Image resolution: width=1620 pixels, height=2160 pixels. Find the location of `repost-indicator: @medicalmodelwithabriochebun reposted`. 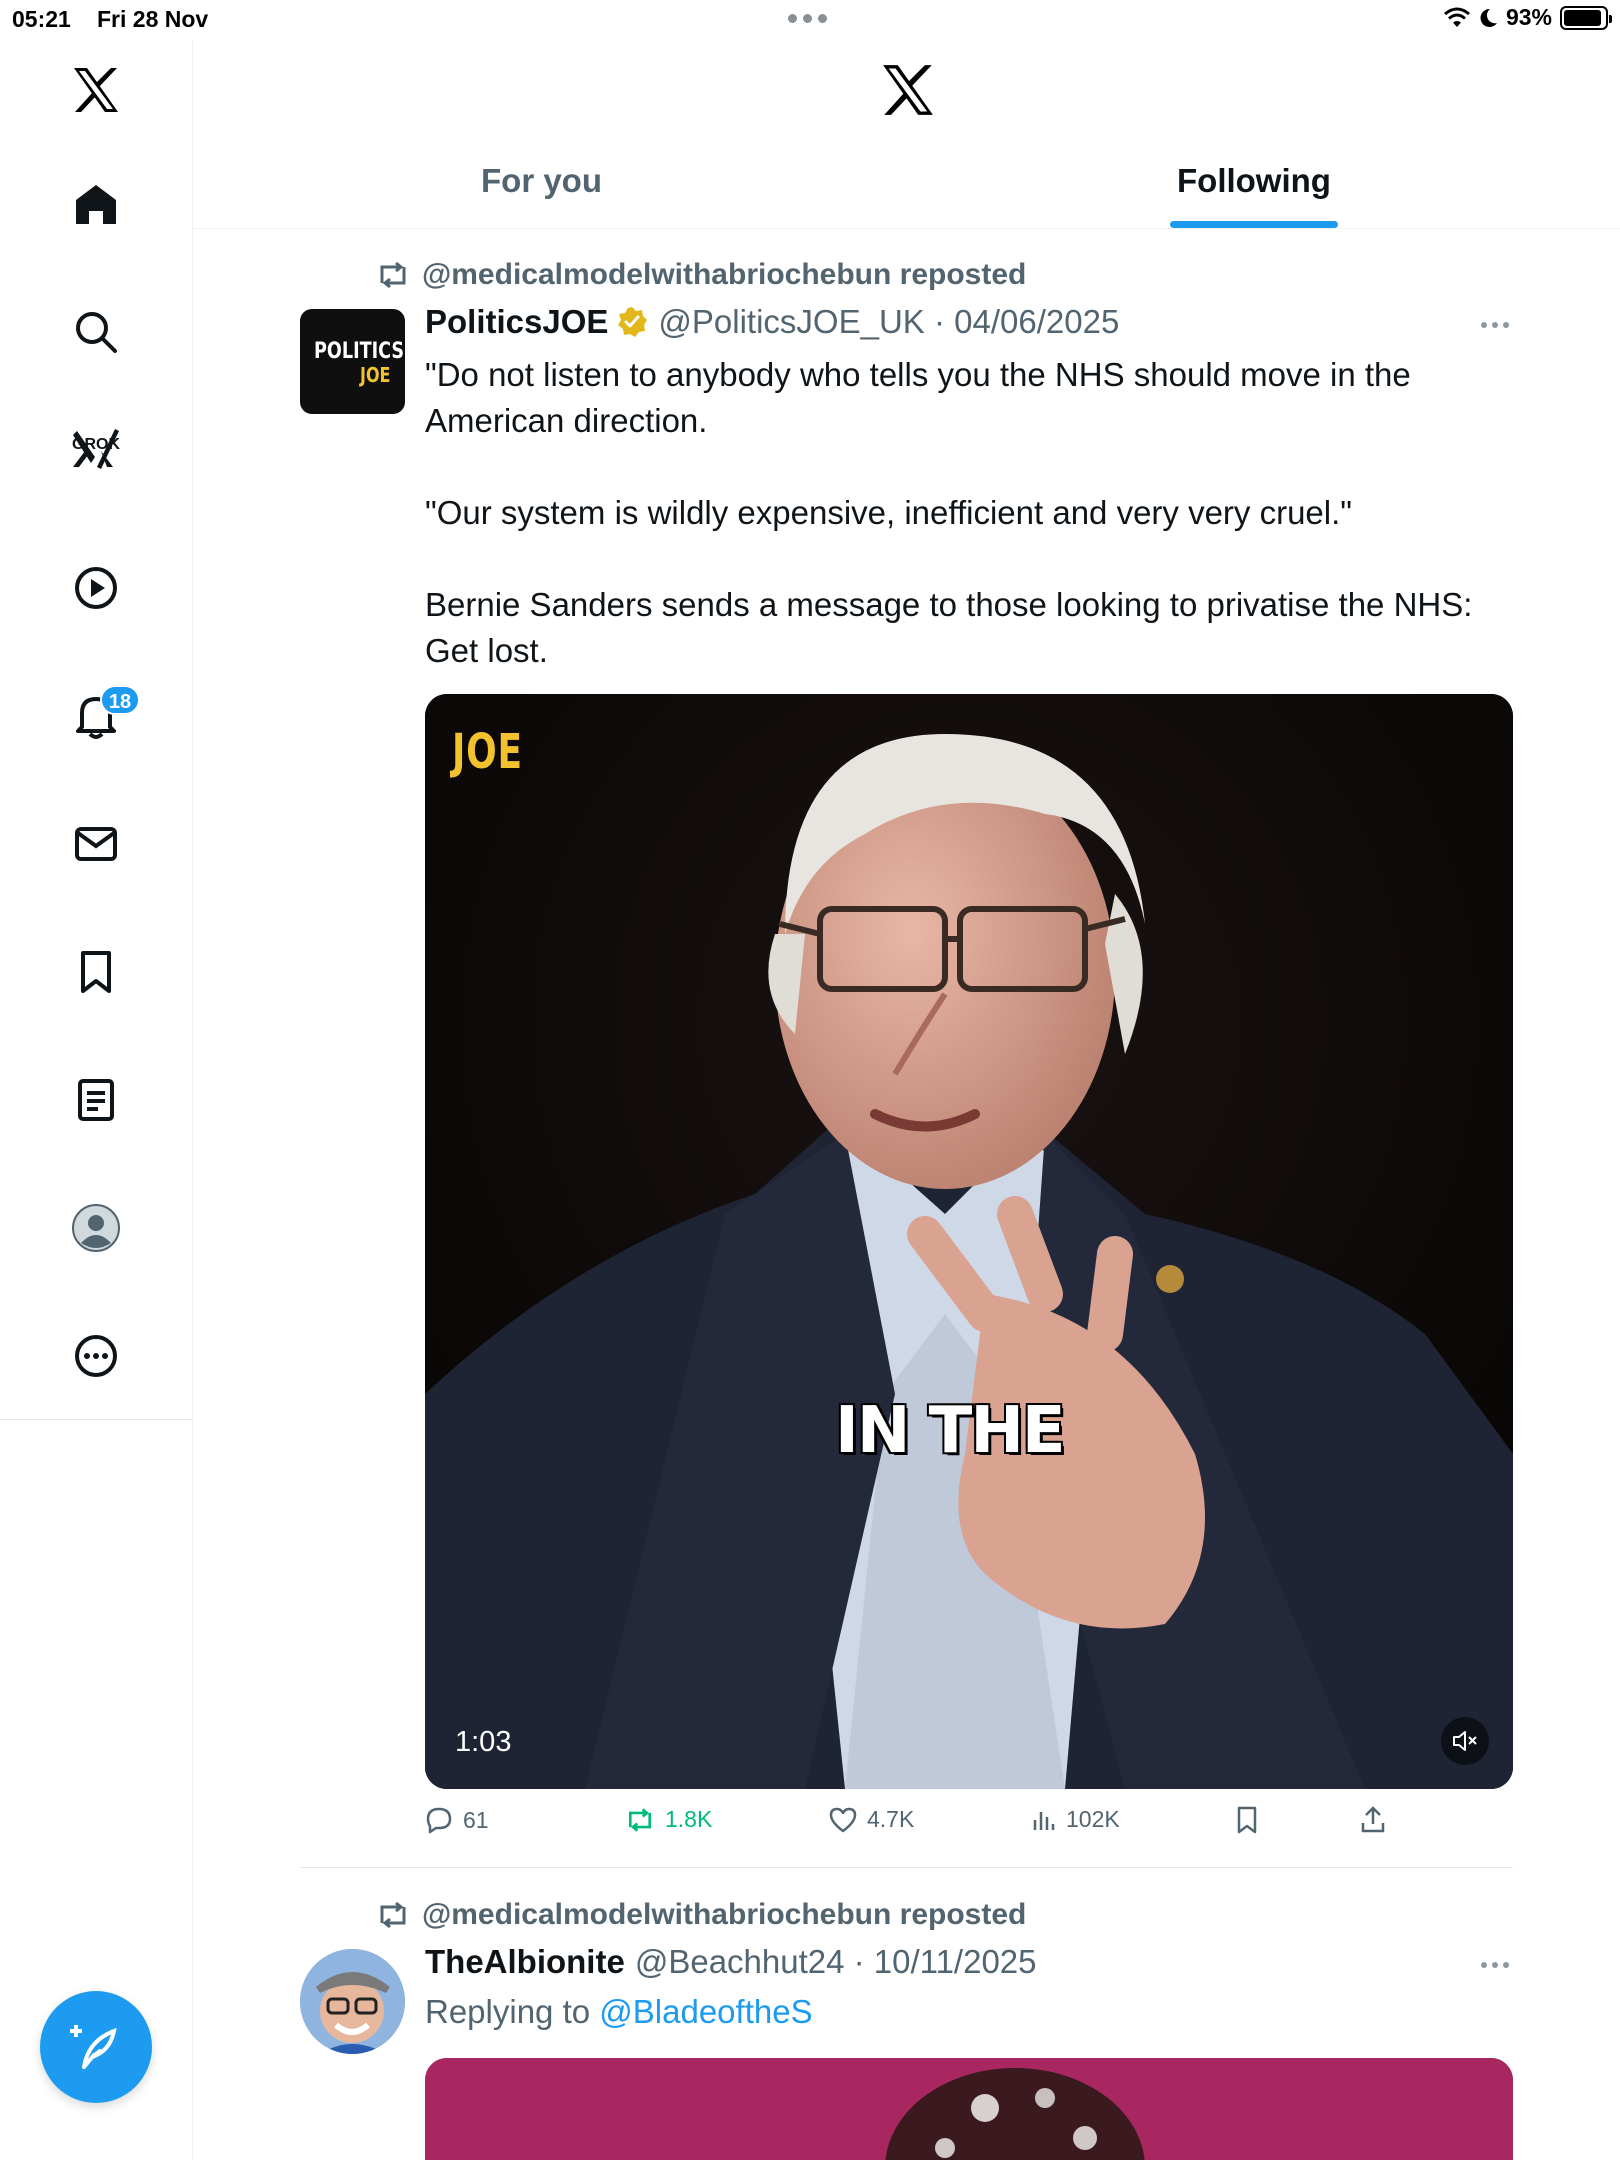

repost-indicator: @medicalmodelwithabriochebun reposted is located at coordinates (701, 275).